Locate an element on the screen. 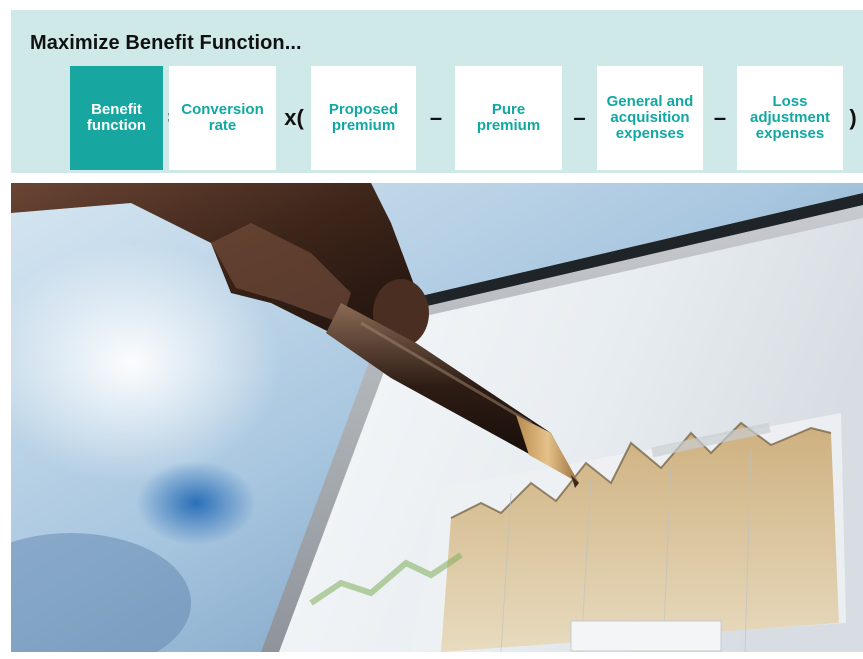 This screenshot has height=659, width=863. loss-adjustment-expenses-box: Loss adjustment expenses is located at coordinates (790, 118).